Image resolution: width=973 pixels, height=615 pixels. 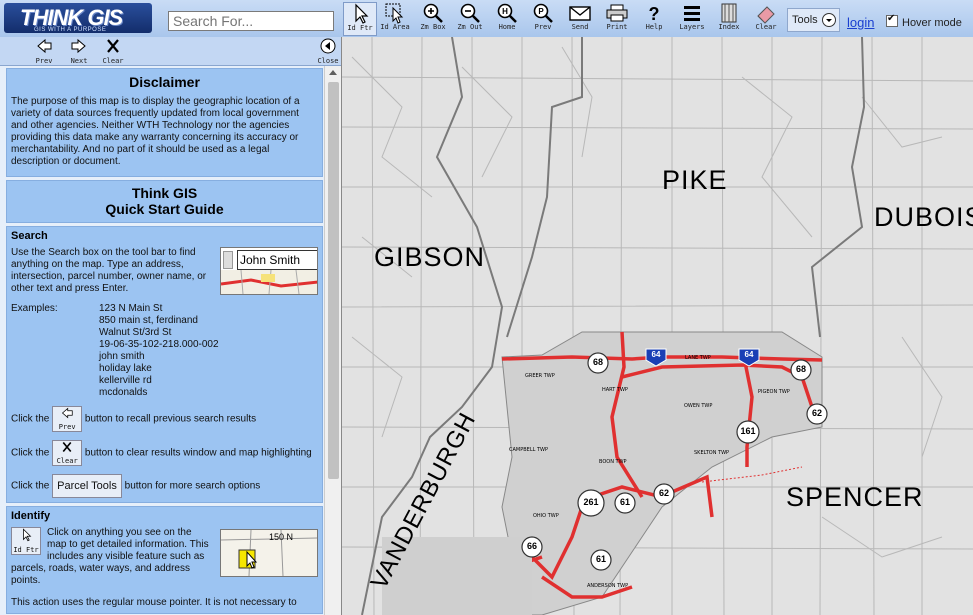 I want to click on search-input, so click(x=251, y=21).